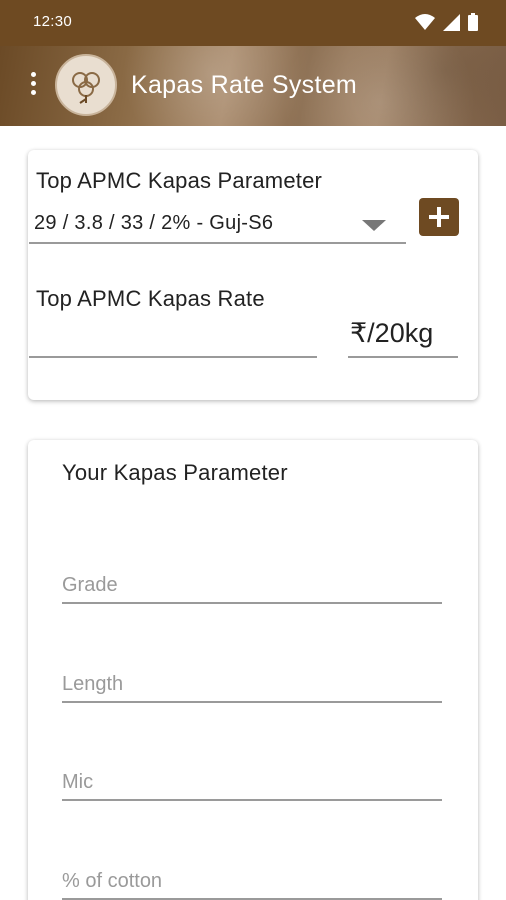  I want to click on length-field, so click(252, 683).